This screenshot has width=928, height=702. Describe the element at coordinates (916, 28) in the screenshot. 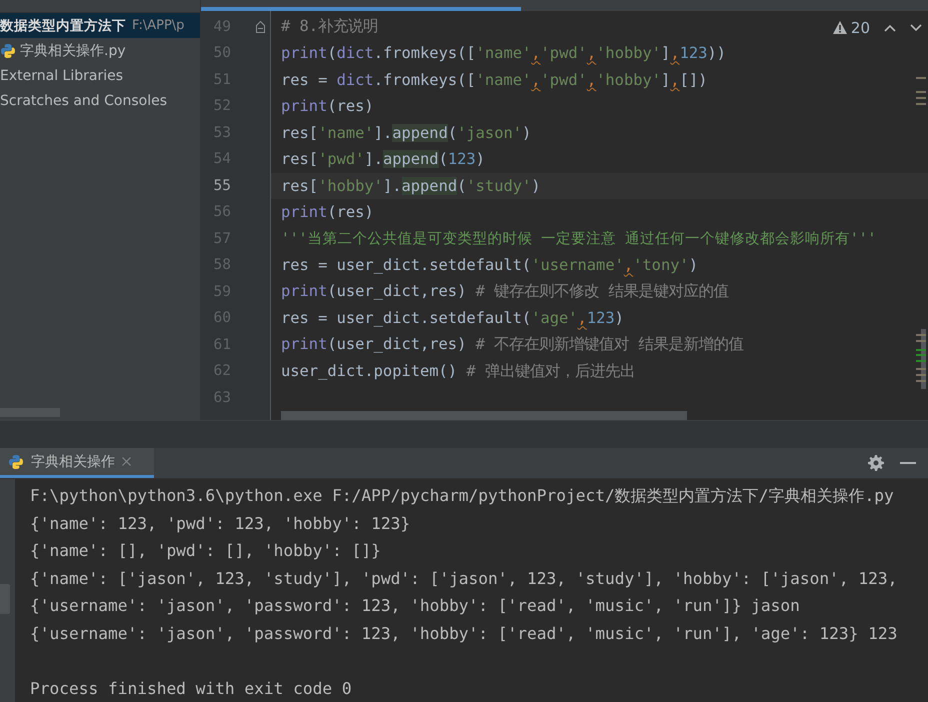

I see `next-icon` at that location.